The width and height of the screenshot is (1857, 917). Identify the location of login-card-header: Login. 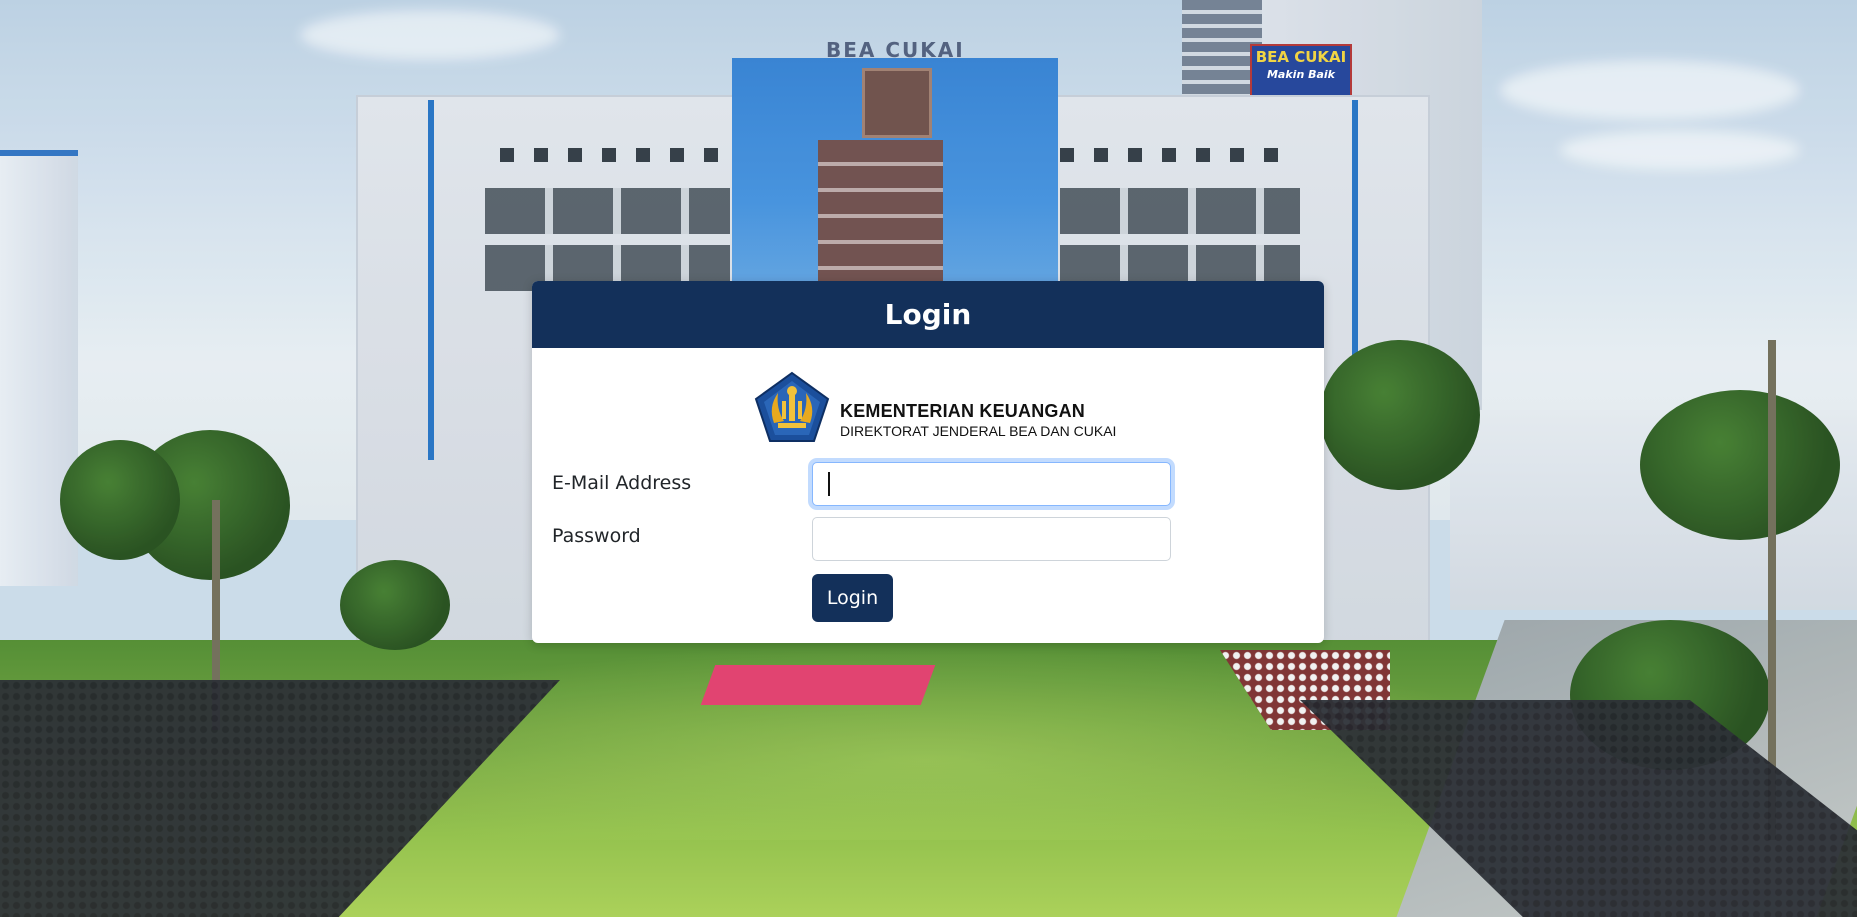
(928, 314).